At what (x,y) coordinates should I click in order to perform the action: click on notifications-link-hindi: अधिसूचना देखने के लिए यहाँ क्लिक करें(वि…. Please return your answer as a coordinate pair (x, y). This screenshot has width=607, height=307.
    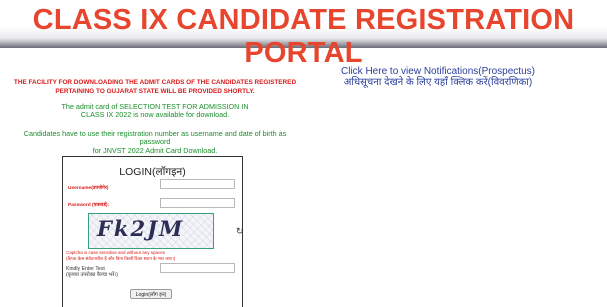
    Looking at the image, I should click on (438, 83).